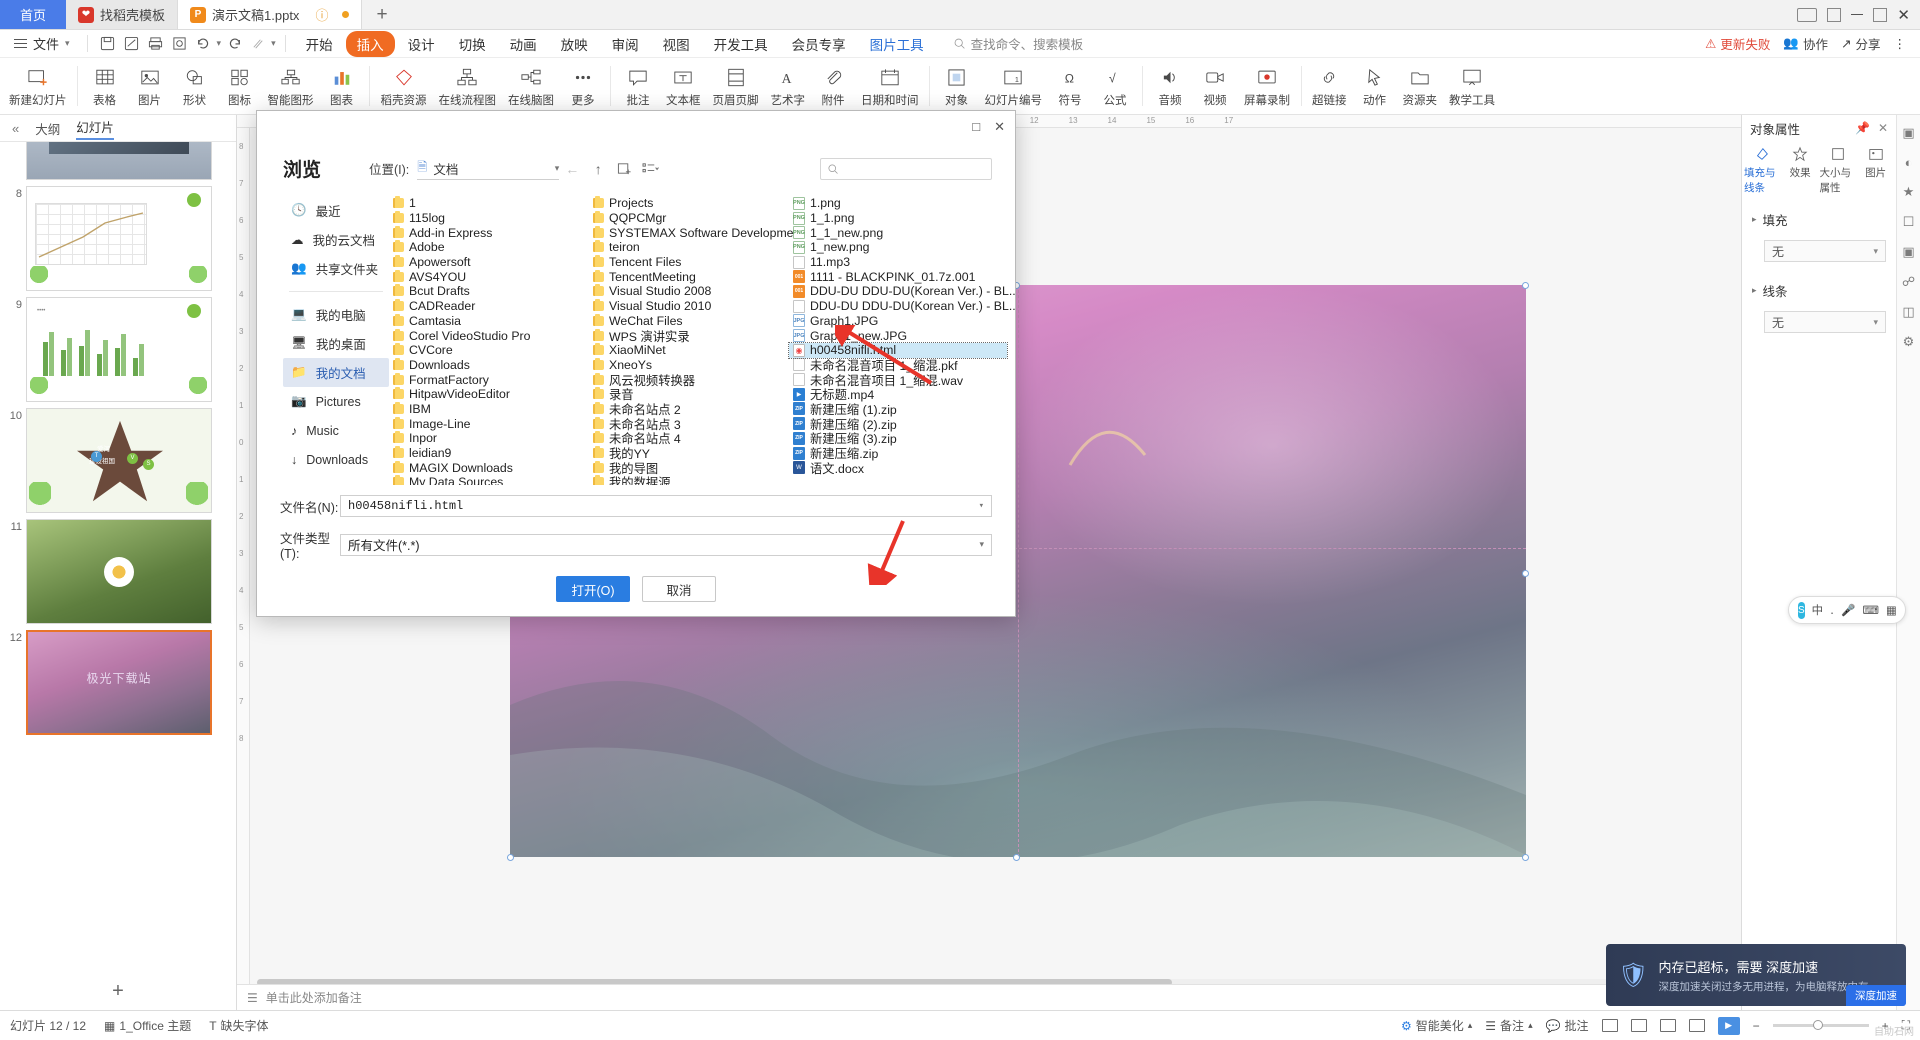  I want to click on add-slide-button: +, so click(118, 991).